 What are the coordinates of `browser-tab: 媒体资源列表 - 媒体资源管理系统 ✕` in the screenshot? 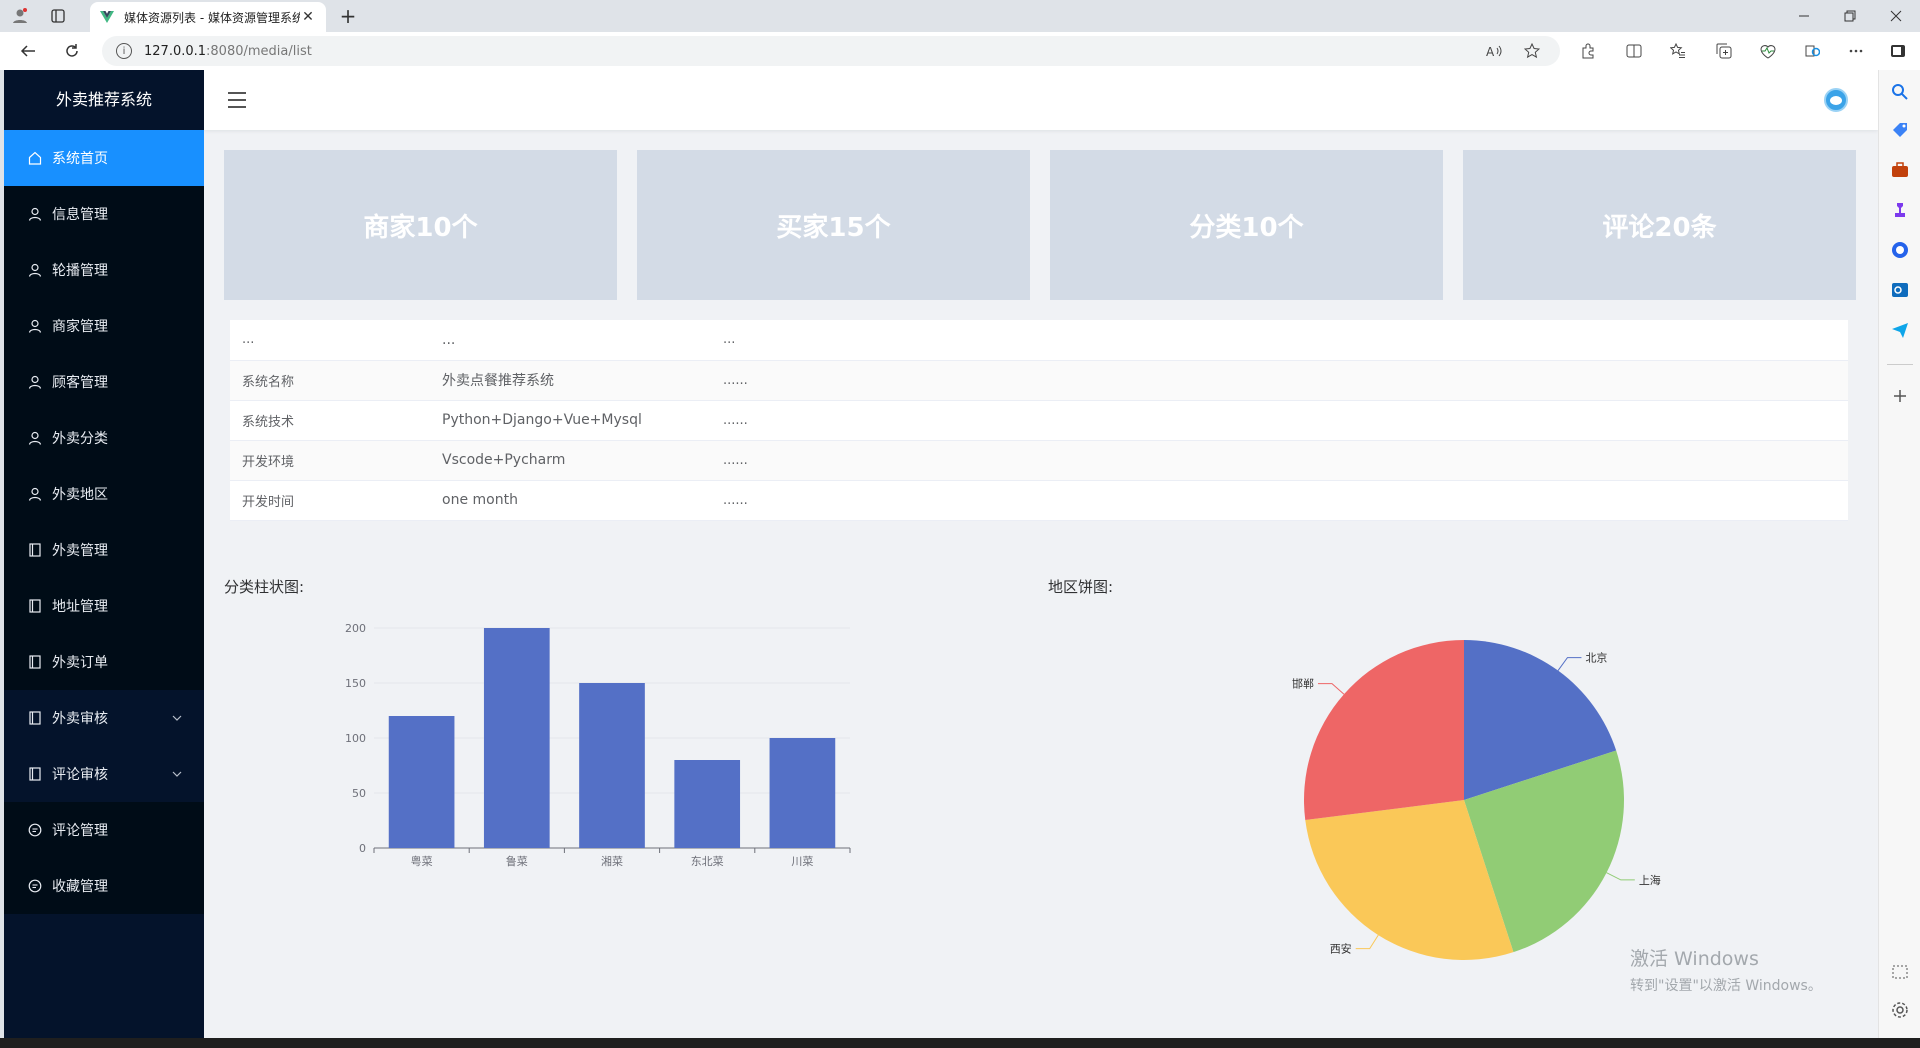 It's located at (208, 17).